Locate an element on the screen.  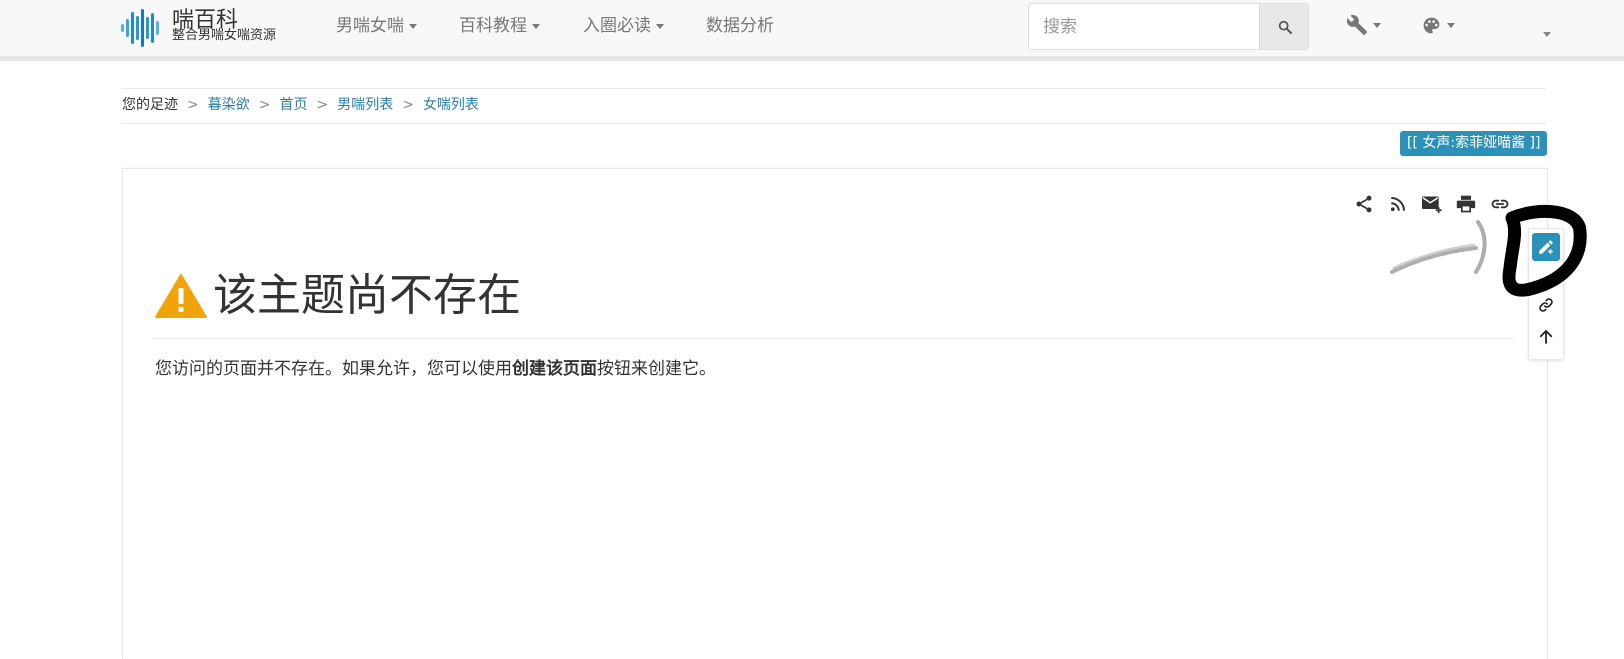
warning-icon is located at coordinates (181, 296).